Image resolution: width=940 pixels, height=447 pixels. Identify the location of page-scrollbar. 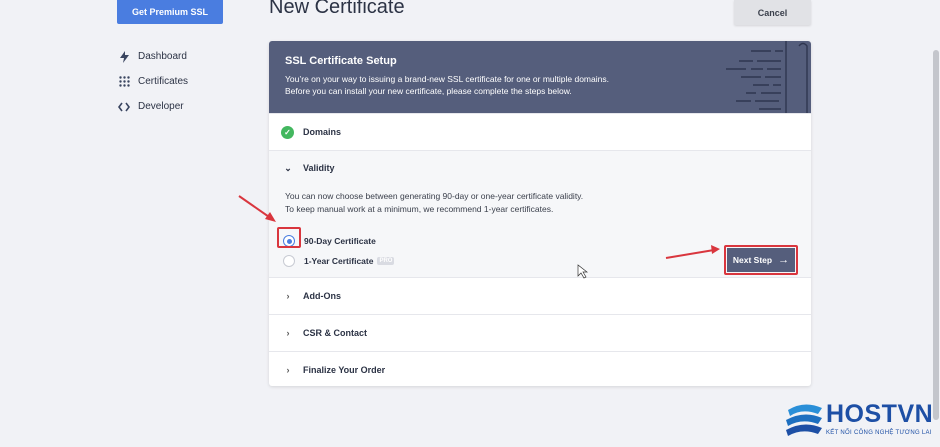
(936, 223).